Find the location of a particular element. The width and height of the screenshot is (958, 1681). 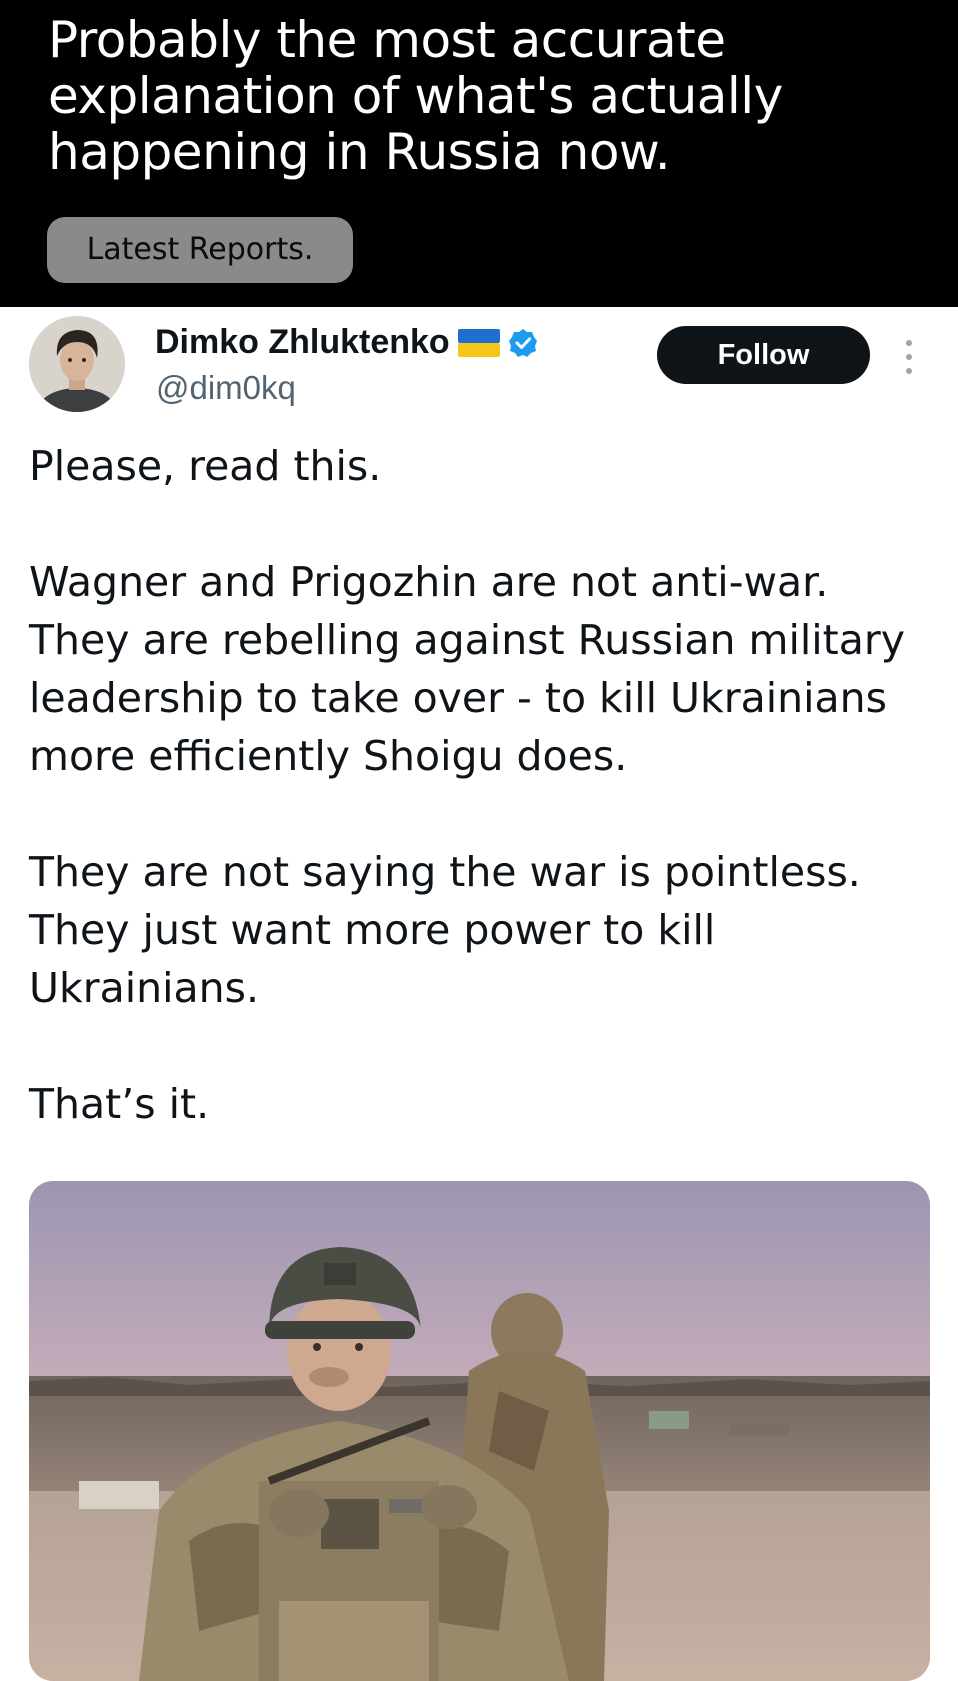

follow-button: Follow is located at coordinates (763, 355).